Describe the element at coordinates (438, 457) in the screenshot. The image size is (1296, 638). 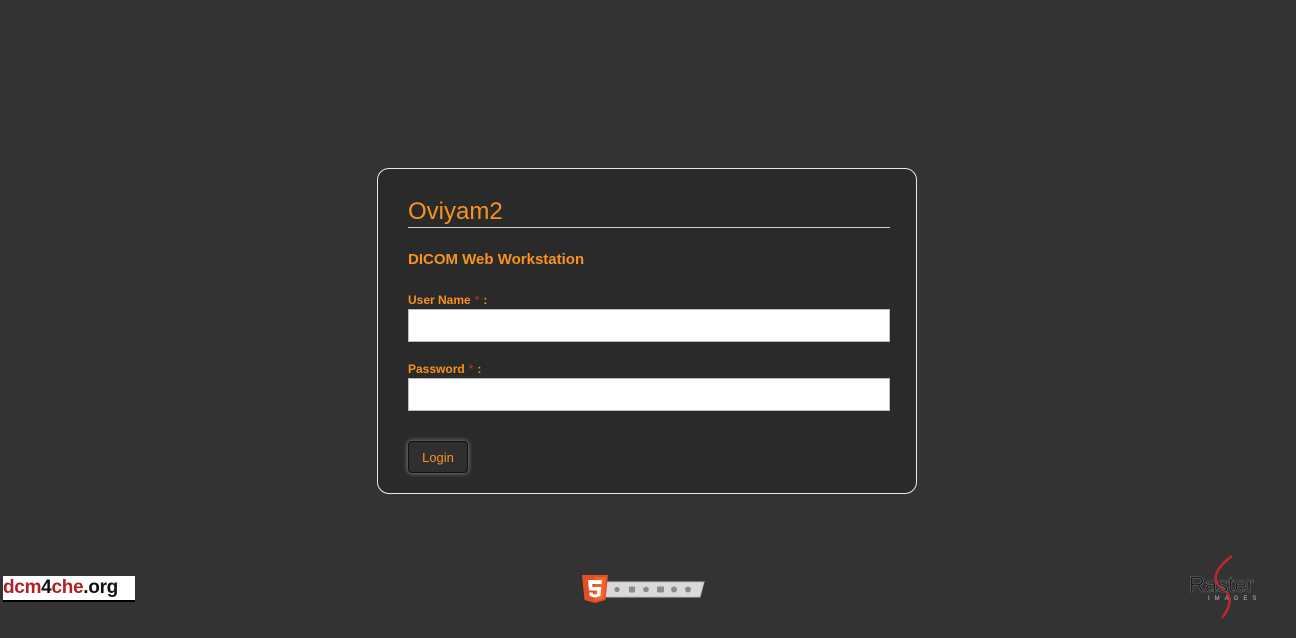
I see `login-button: Login` at that location.